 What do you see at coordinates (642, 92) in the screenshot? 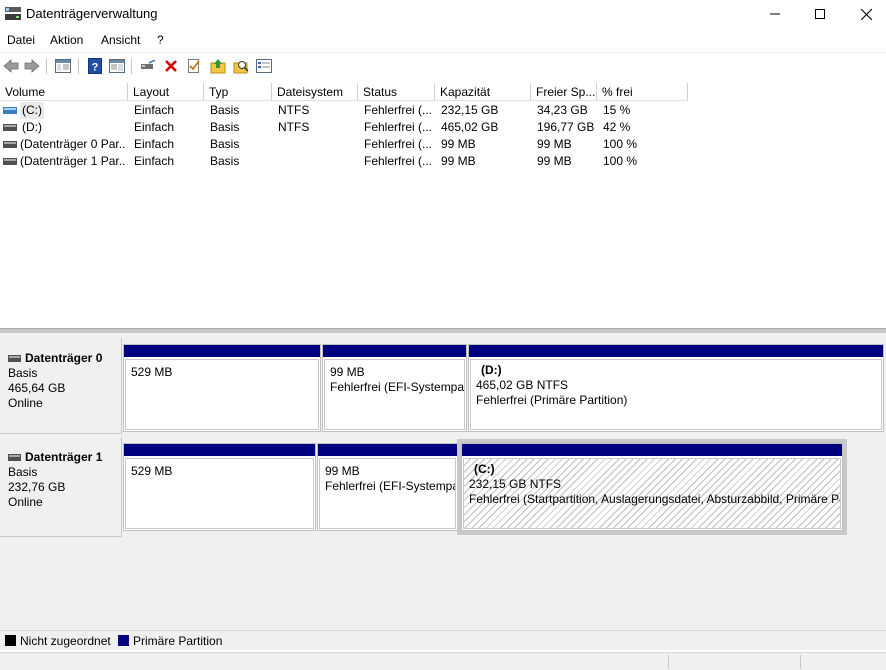
I see `column-header-prozent-frei: % frei` at bounding box center [642, 92].